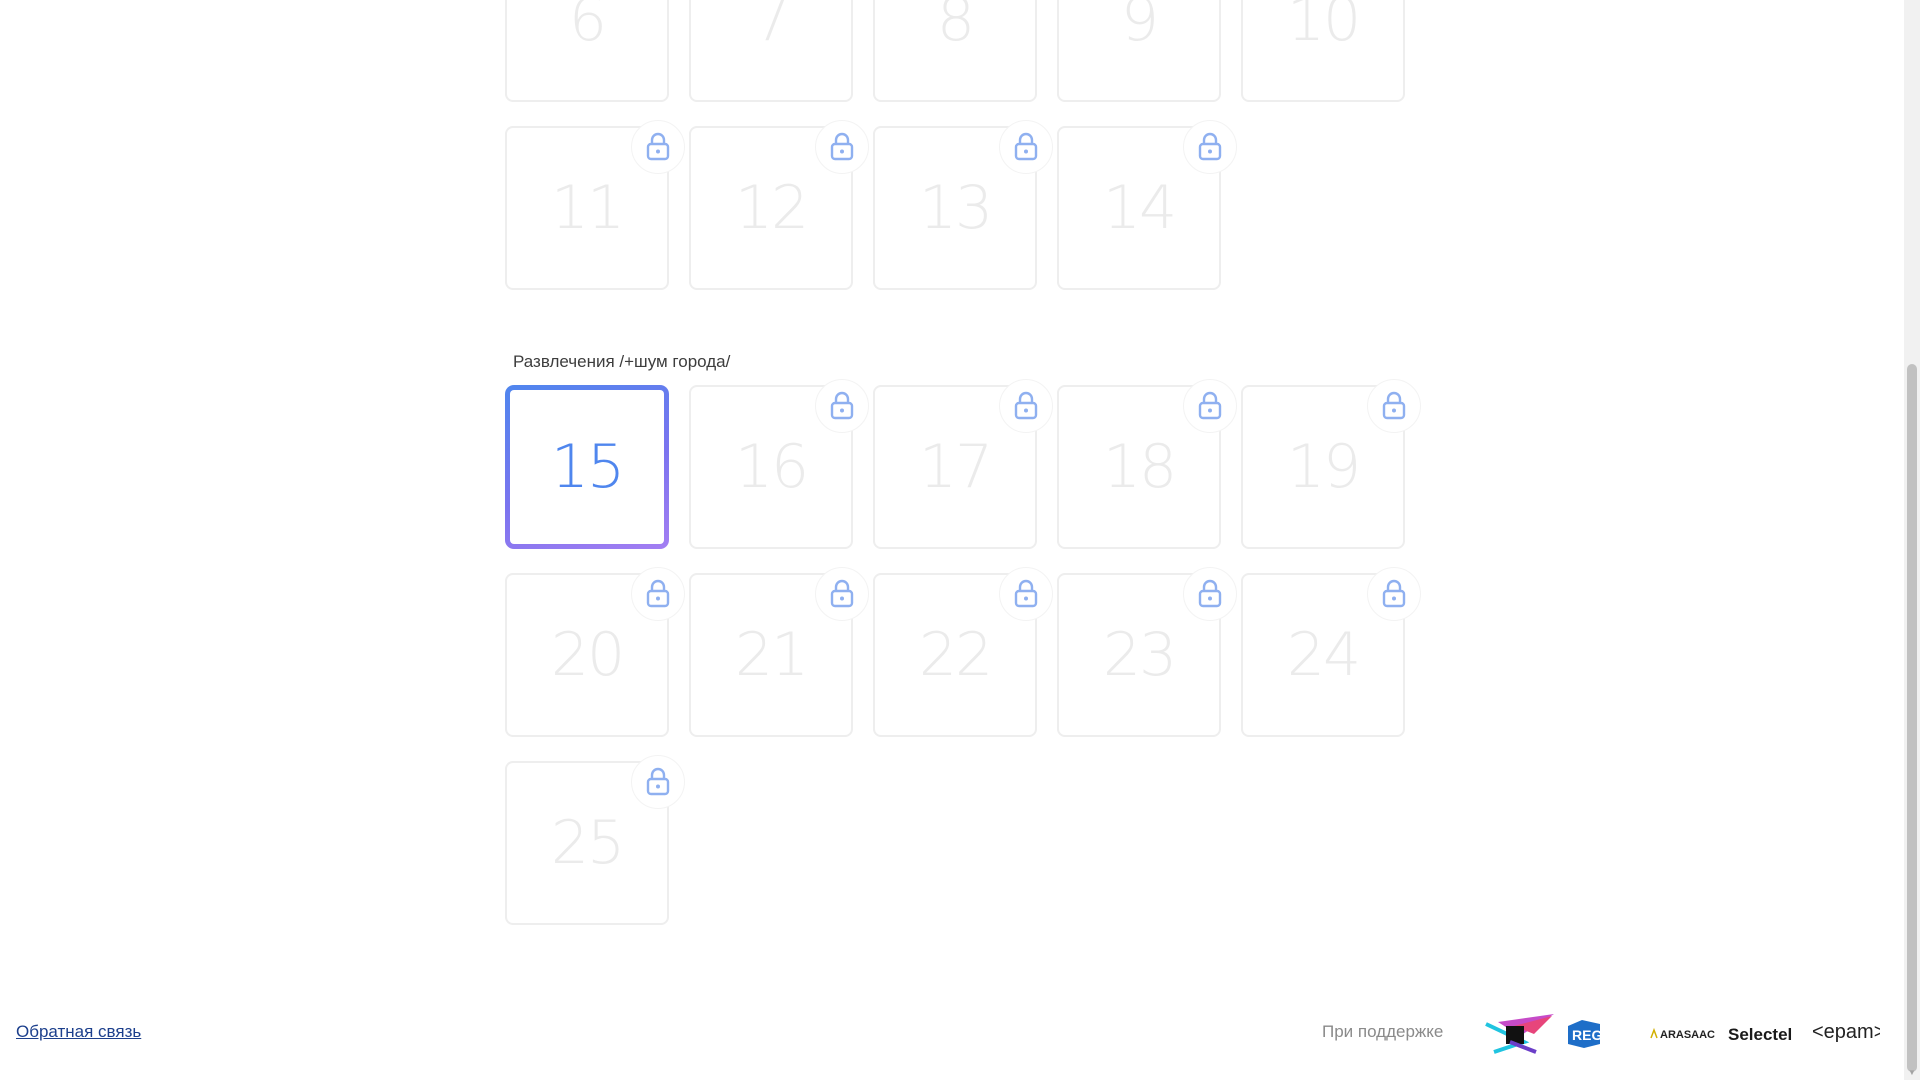 The height and width of the screenshot is (1080, 1920). I want to click on level-tile-15: 15, so click(587, 467).